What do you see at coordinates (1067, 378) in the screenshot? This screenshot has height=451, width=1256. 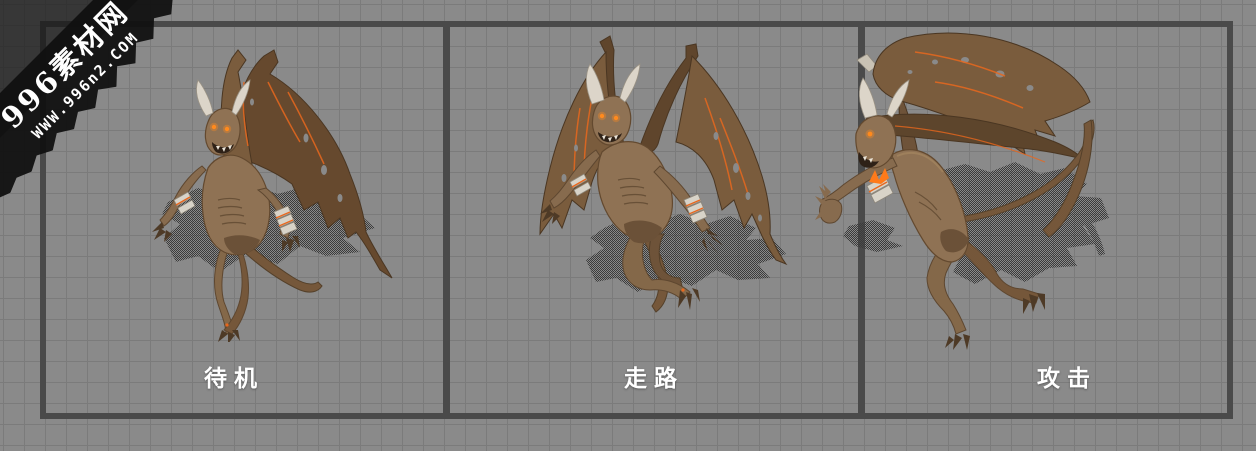 I see `pose-label-attack: 攻击` at bounding box center [1067, 378].